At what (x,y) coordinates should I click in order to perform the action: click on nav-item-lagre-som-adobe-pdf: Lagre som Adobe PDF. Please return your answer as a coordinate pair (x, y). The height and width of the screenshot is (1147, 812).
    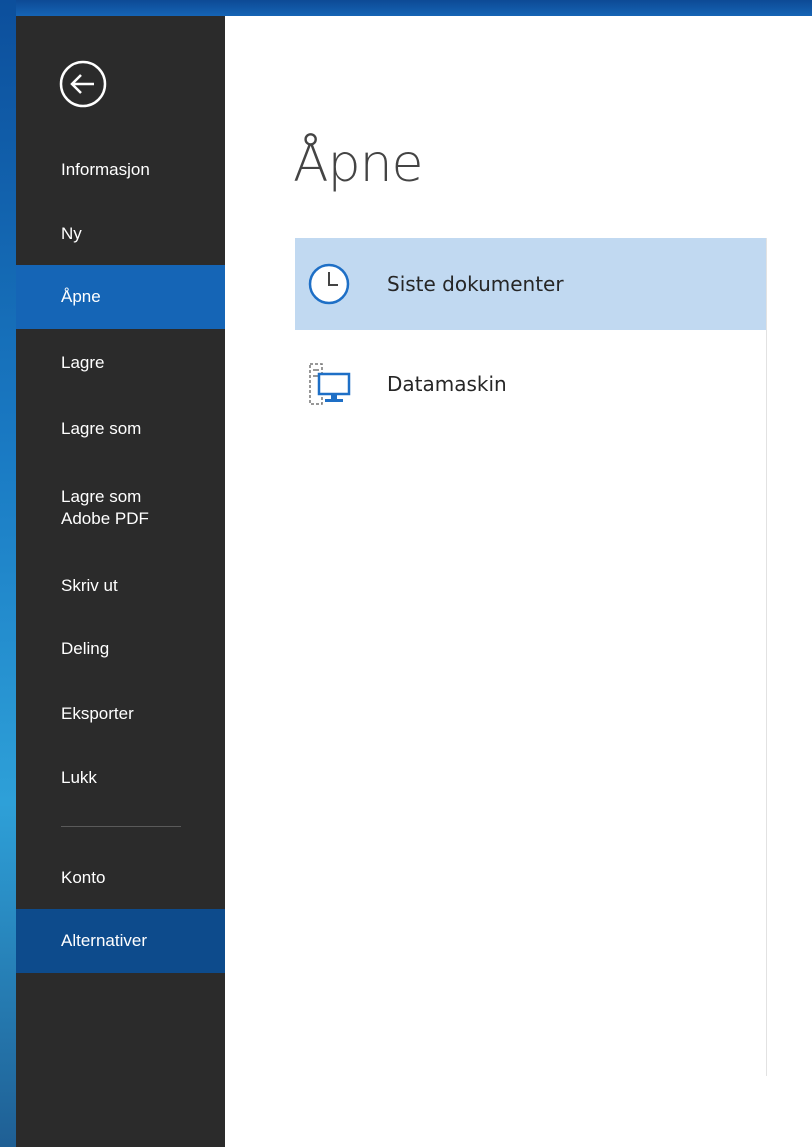
    Looking at the image, I should click on (120, 508).